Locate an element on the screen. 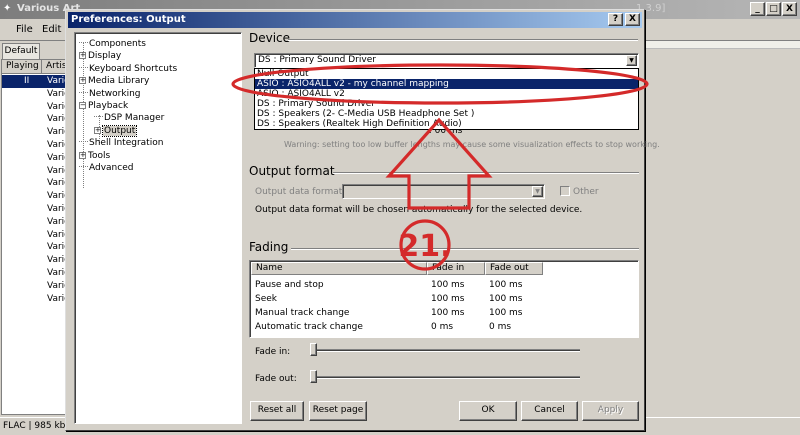  column-artist: Artis is located at coordinates (54, 67).